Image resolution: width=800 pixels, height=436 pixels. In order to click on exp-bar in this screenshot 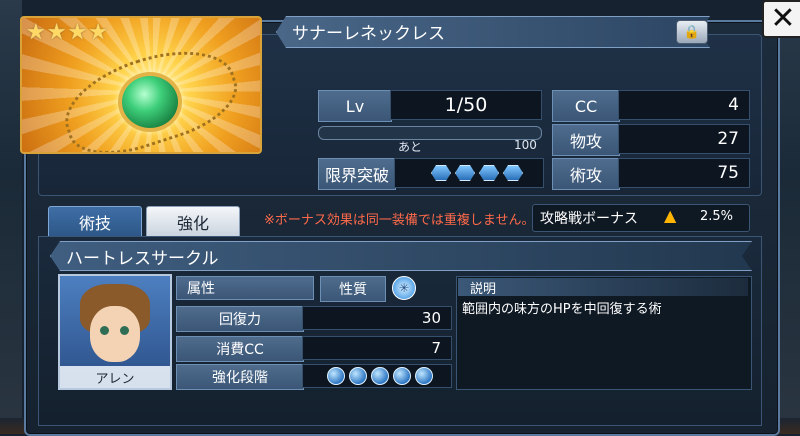, I will do `click(430, 133)`.